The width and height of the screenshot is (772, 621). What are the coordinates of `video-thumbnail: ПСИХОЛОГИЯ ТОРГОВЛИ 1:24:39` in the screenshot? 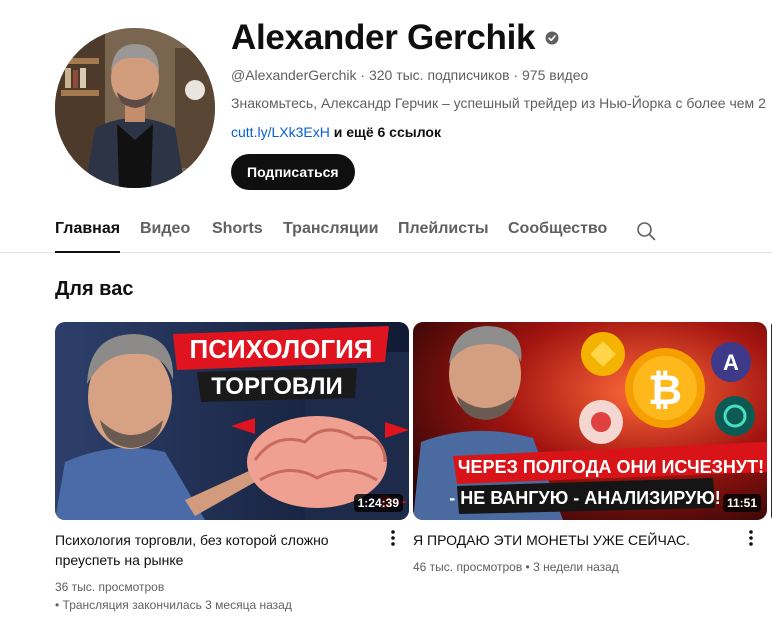 It's located at (232, 421).